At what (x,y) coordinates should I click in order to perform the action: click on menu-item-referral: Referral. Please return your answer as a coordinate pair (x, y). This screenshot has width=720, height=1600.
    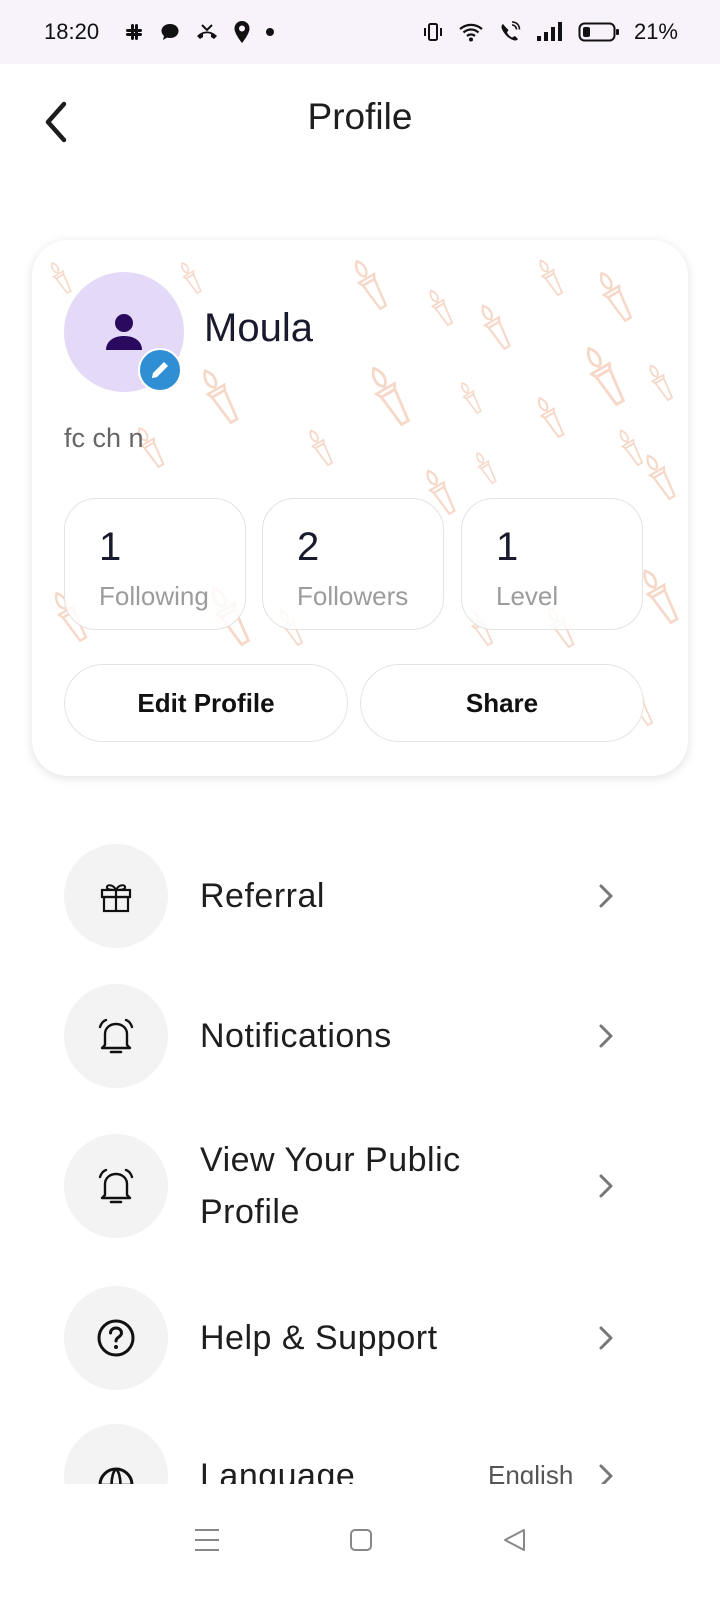
    Looking at the image, I should click on (344, 896).